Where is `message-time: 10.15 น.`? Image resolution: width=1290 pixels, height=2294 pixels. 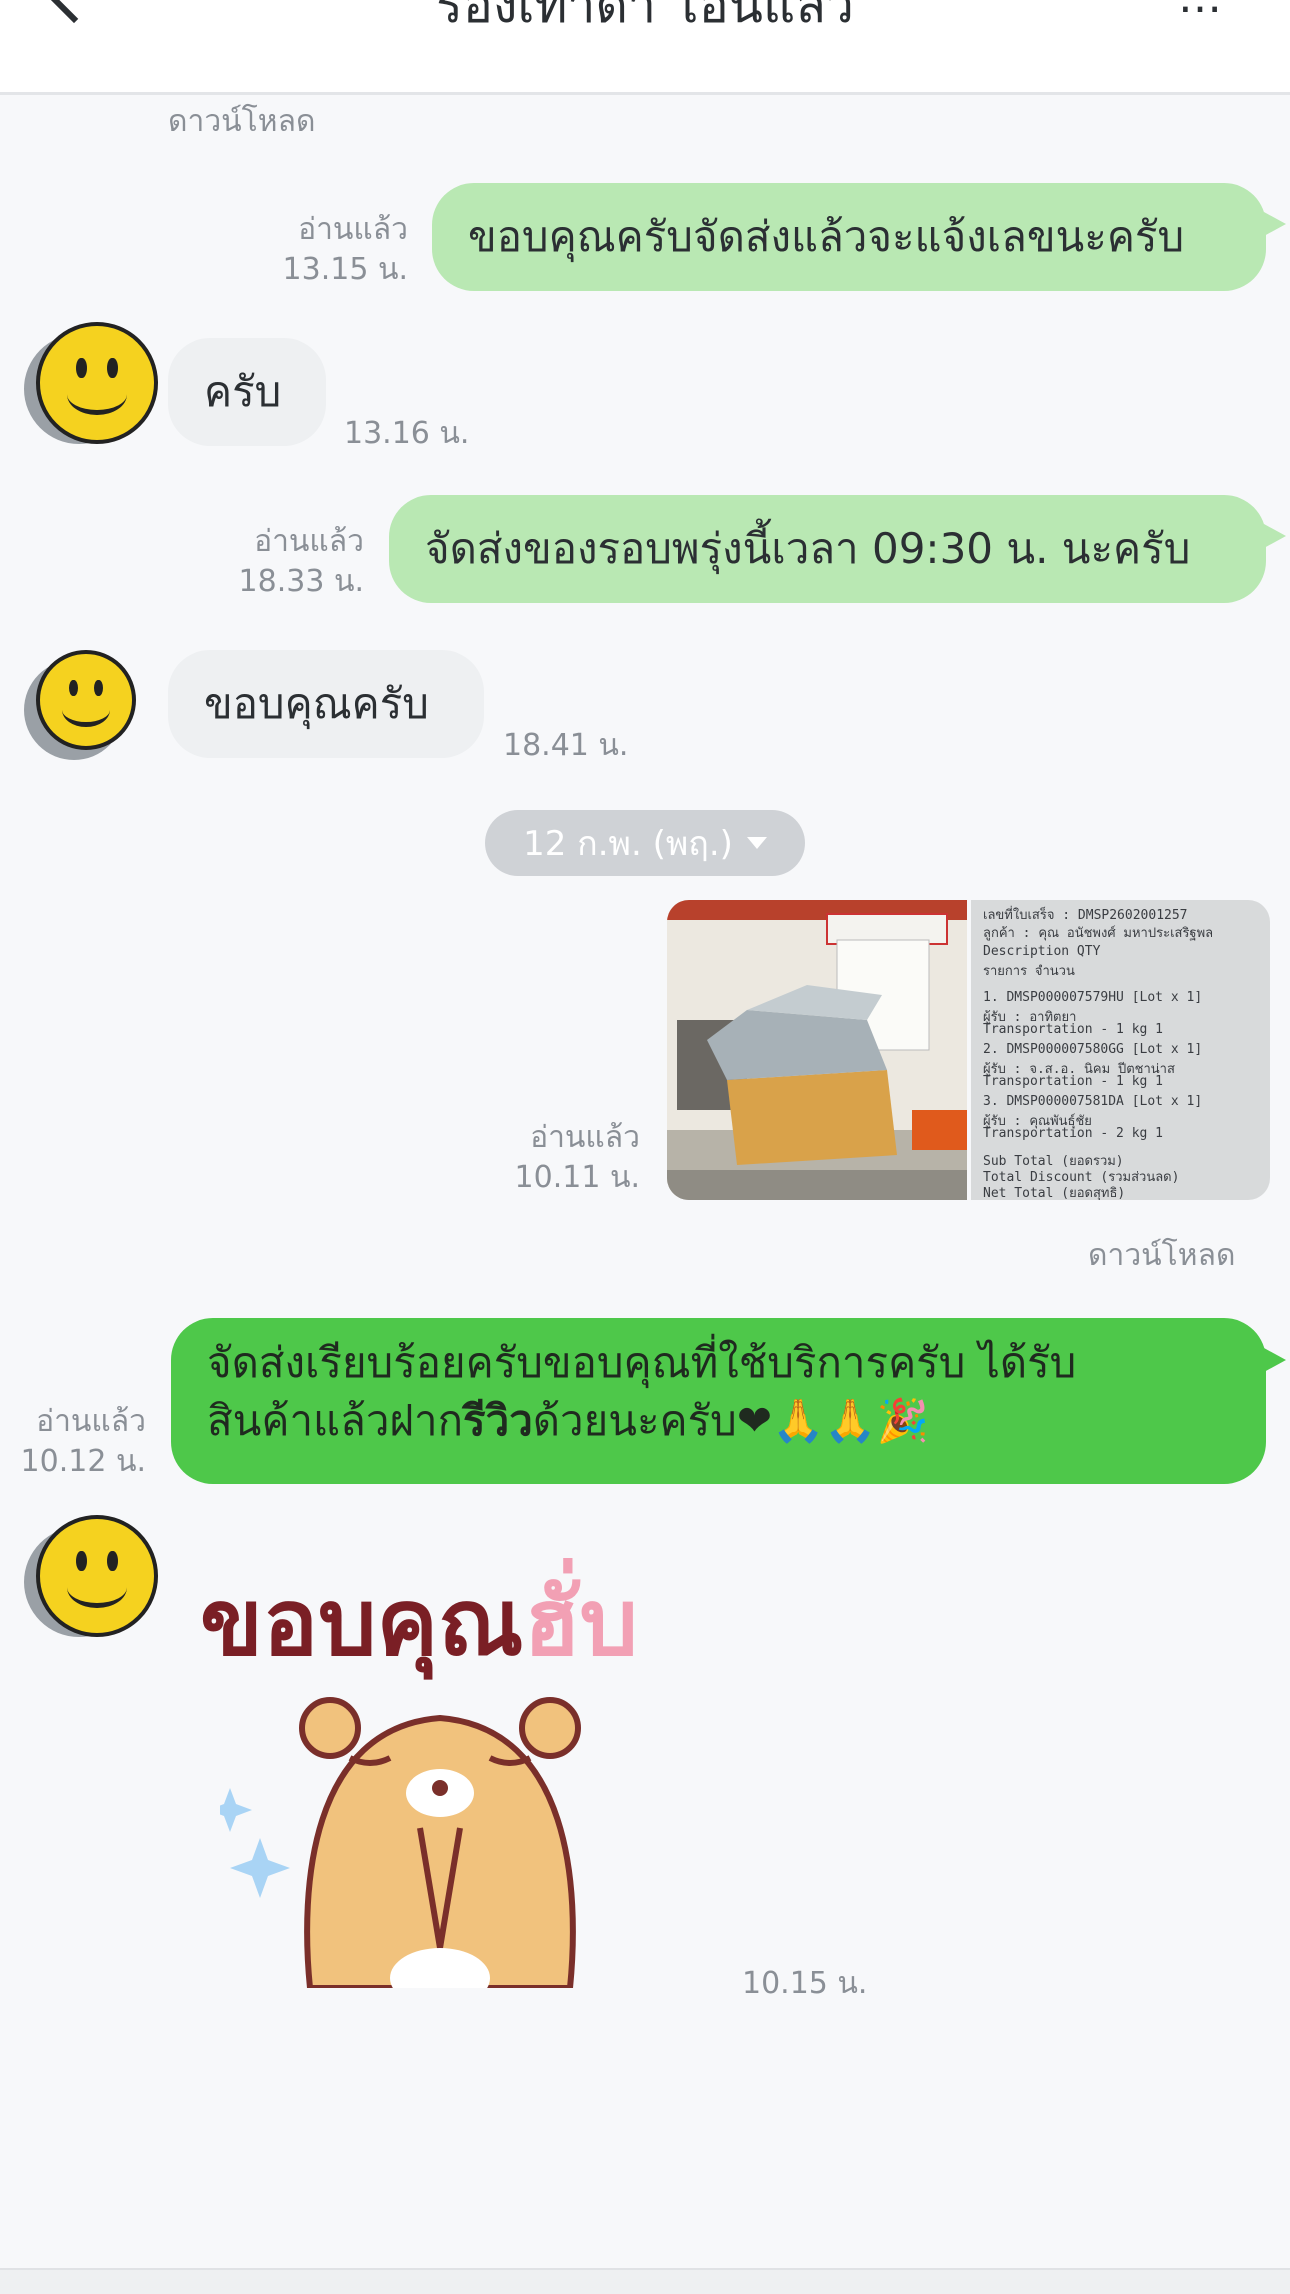
message-time: 10.15 น. is located at coordinates (805, 1983).